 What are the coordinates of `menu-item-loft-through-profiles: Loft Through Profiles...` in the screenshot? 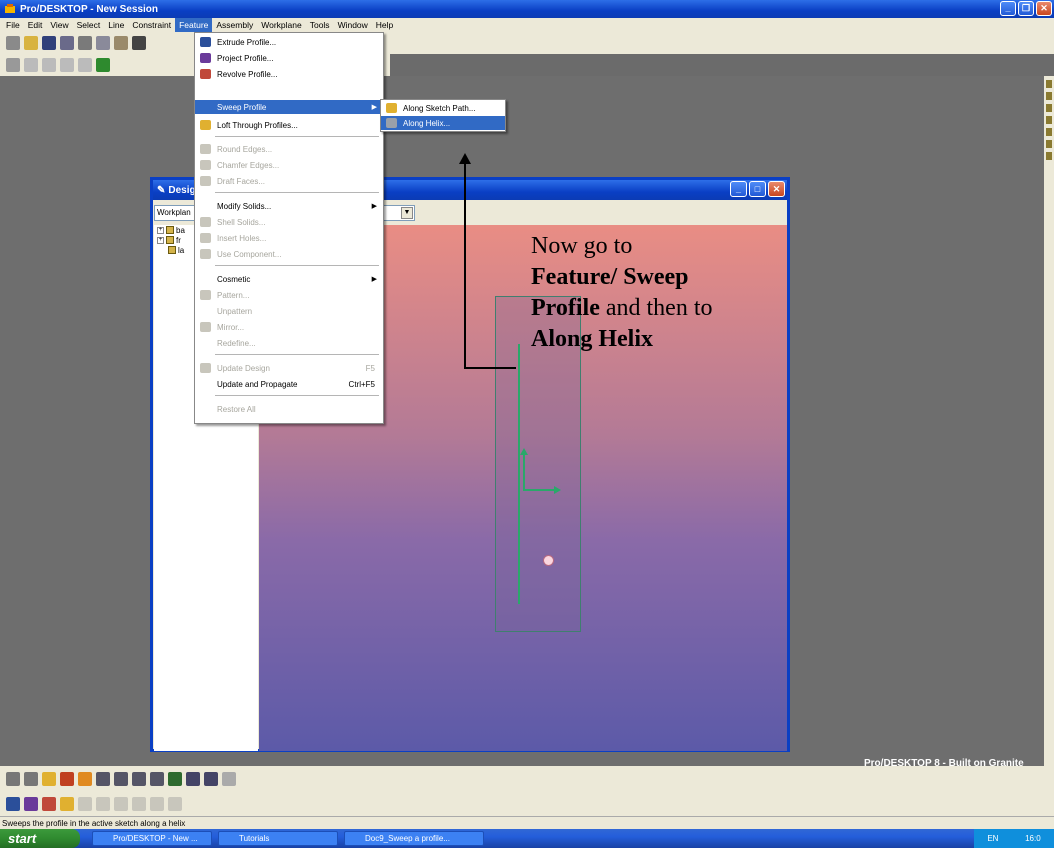 It's located at (289, 125).